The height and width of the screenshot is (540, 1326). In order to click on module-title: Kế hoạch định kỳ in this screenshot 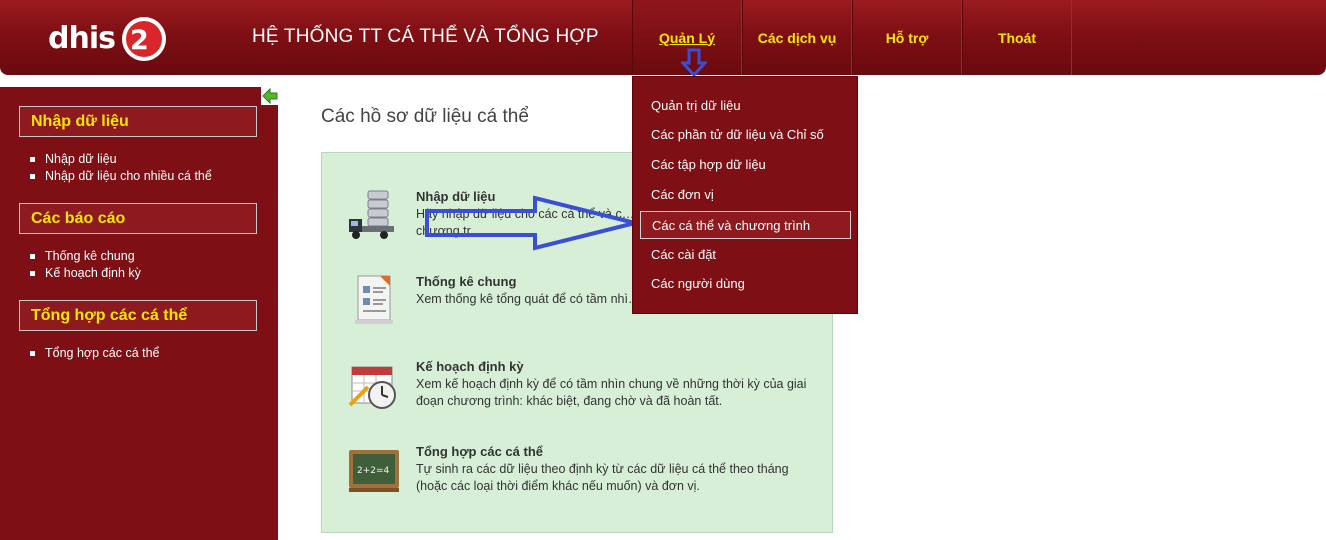, I will do `click(470, 366)`.